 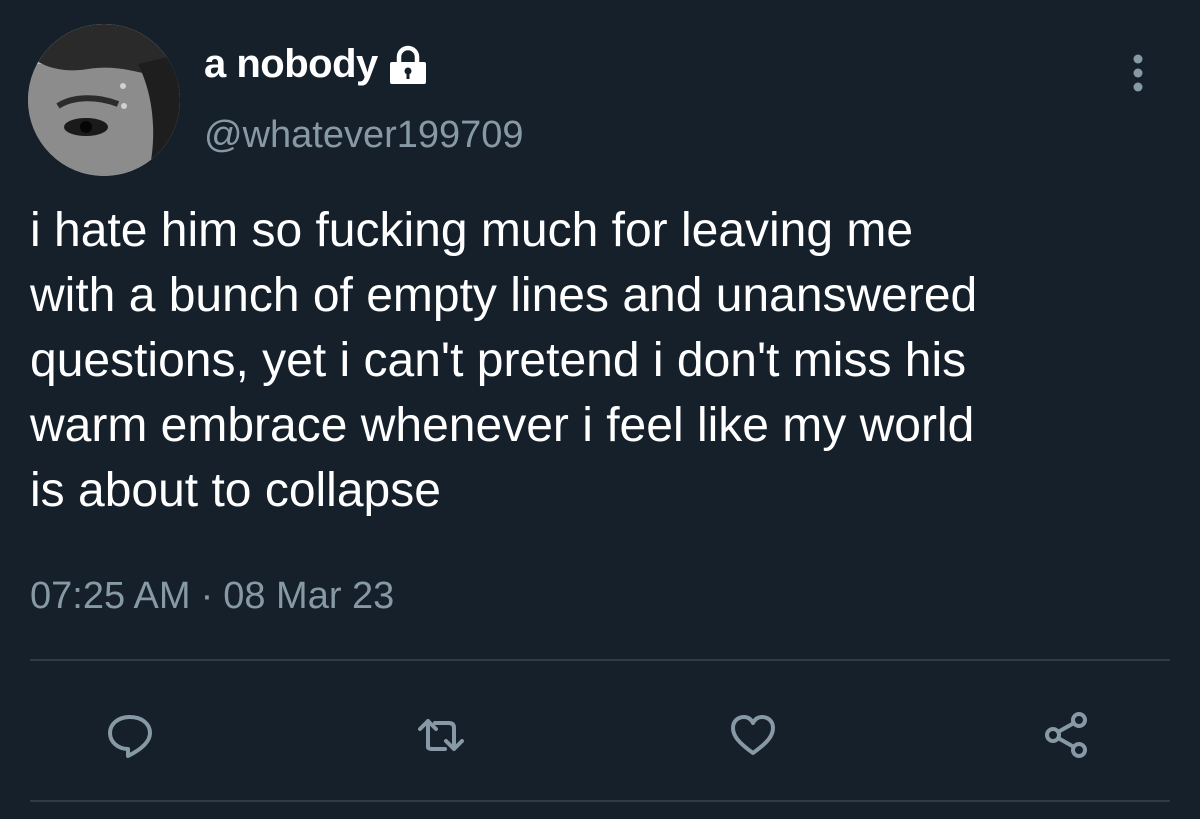 I want to click on reply-button, so click(x=130, y=735).